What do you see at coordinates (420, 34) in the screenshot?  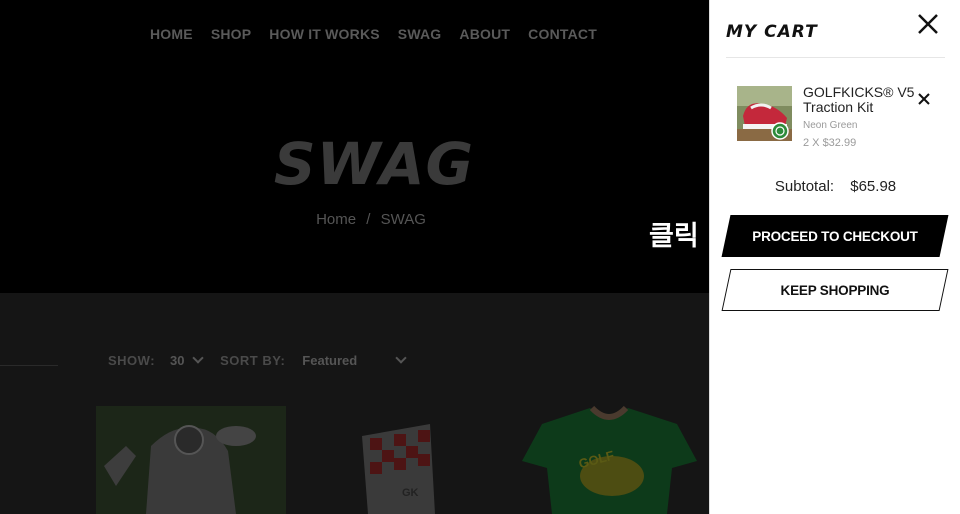 I see `nav-item-swag: SWAG` at bounding box center [420, 34].